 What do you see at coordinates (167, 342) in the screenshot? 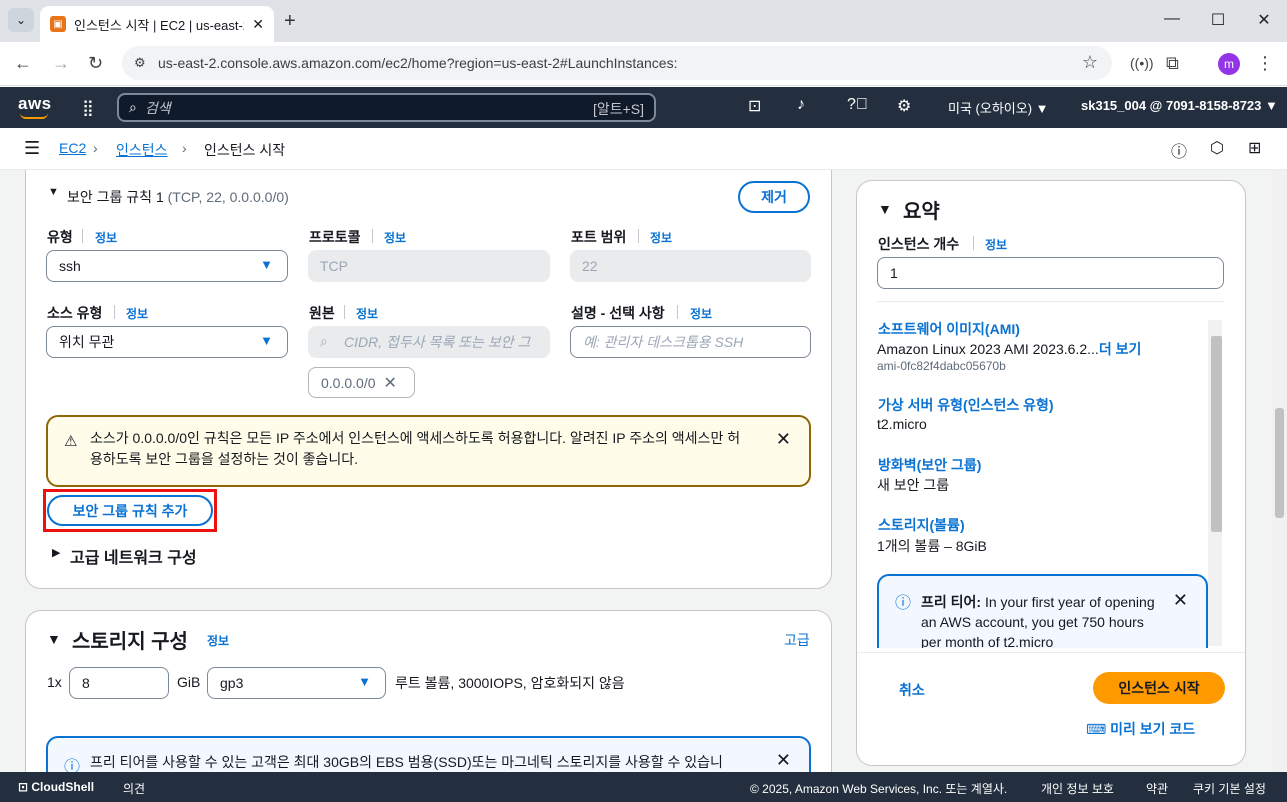
I see `source-type-select: 위치 무관 ▼` at bounding box center [167, 342].